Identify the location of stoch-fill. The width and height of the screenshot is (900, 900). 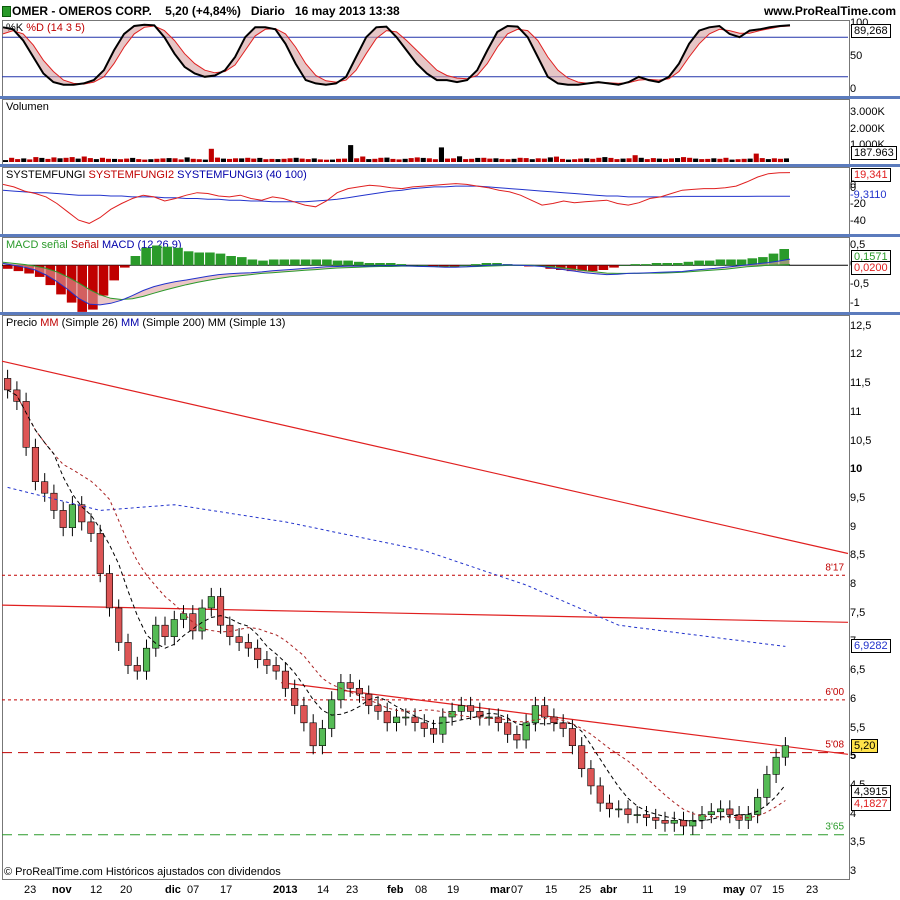
(396, 54).